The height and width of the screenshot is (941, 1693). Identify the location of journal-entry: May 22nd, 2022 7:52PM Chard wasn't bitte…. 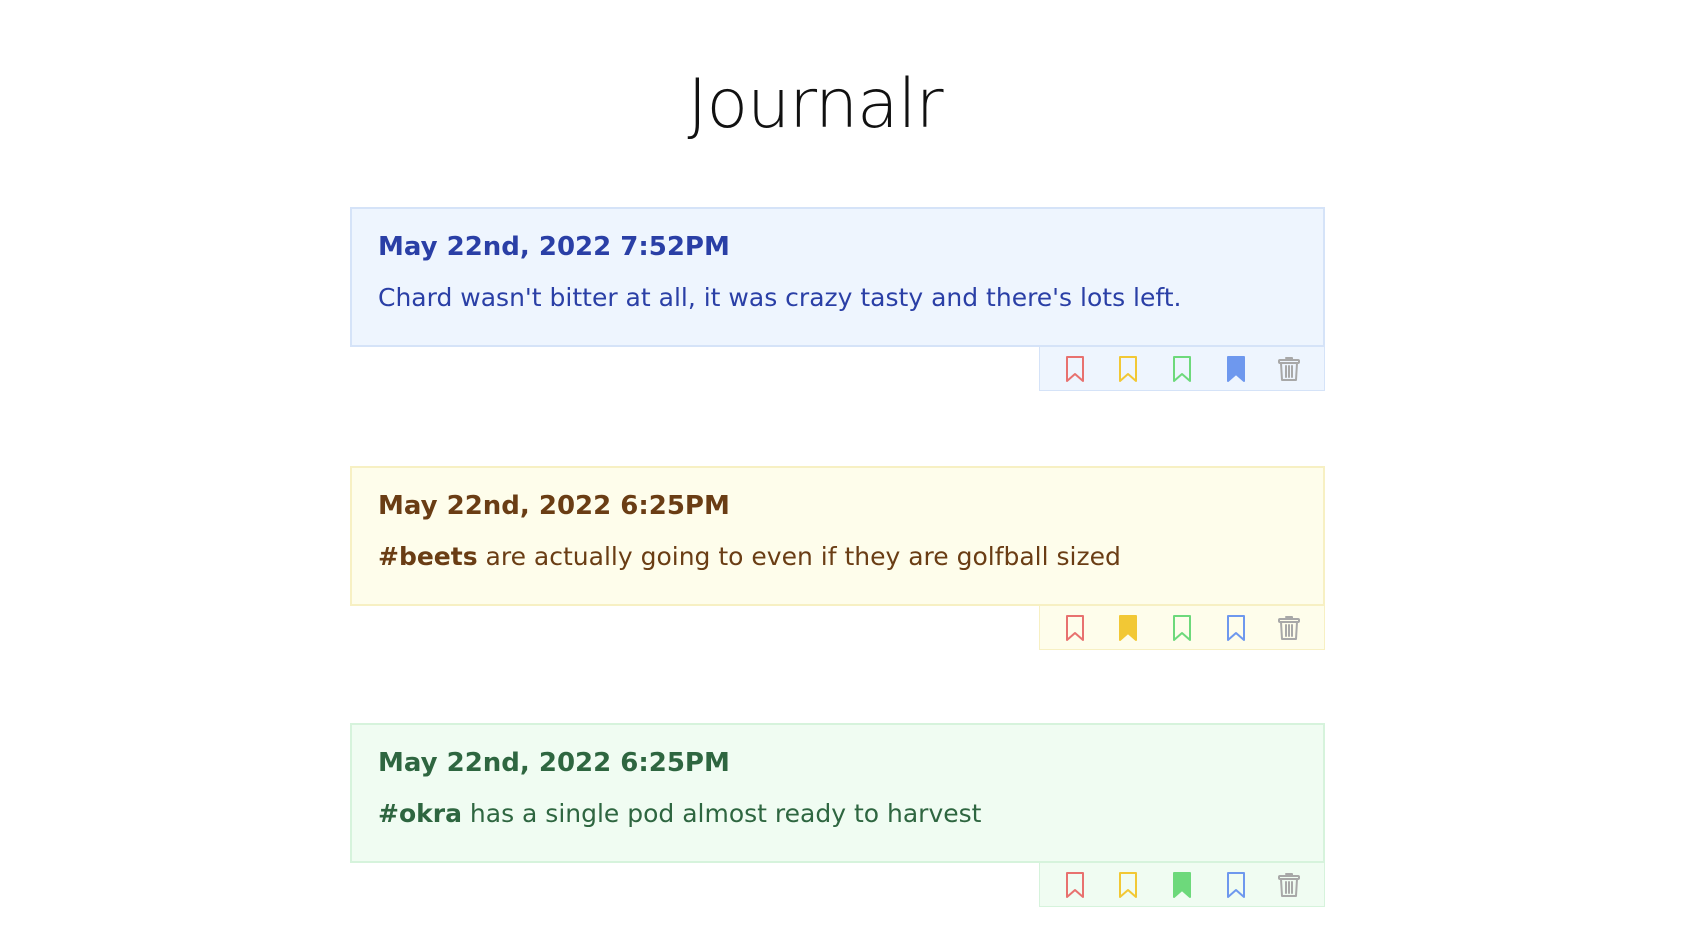
(837, 299).